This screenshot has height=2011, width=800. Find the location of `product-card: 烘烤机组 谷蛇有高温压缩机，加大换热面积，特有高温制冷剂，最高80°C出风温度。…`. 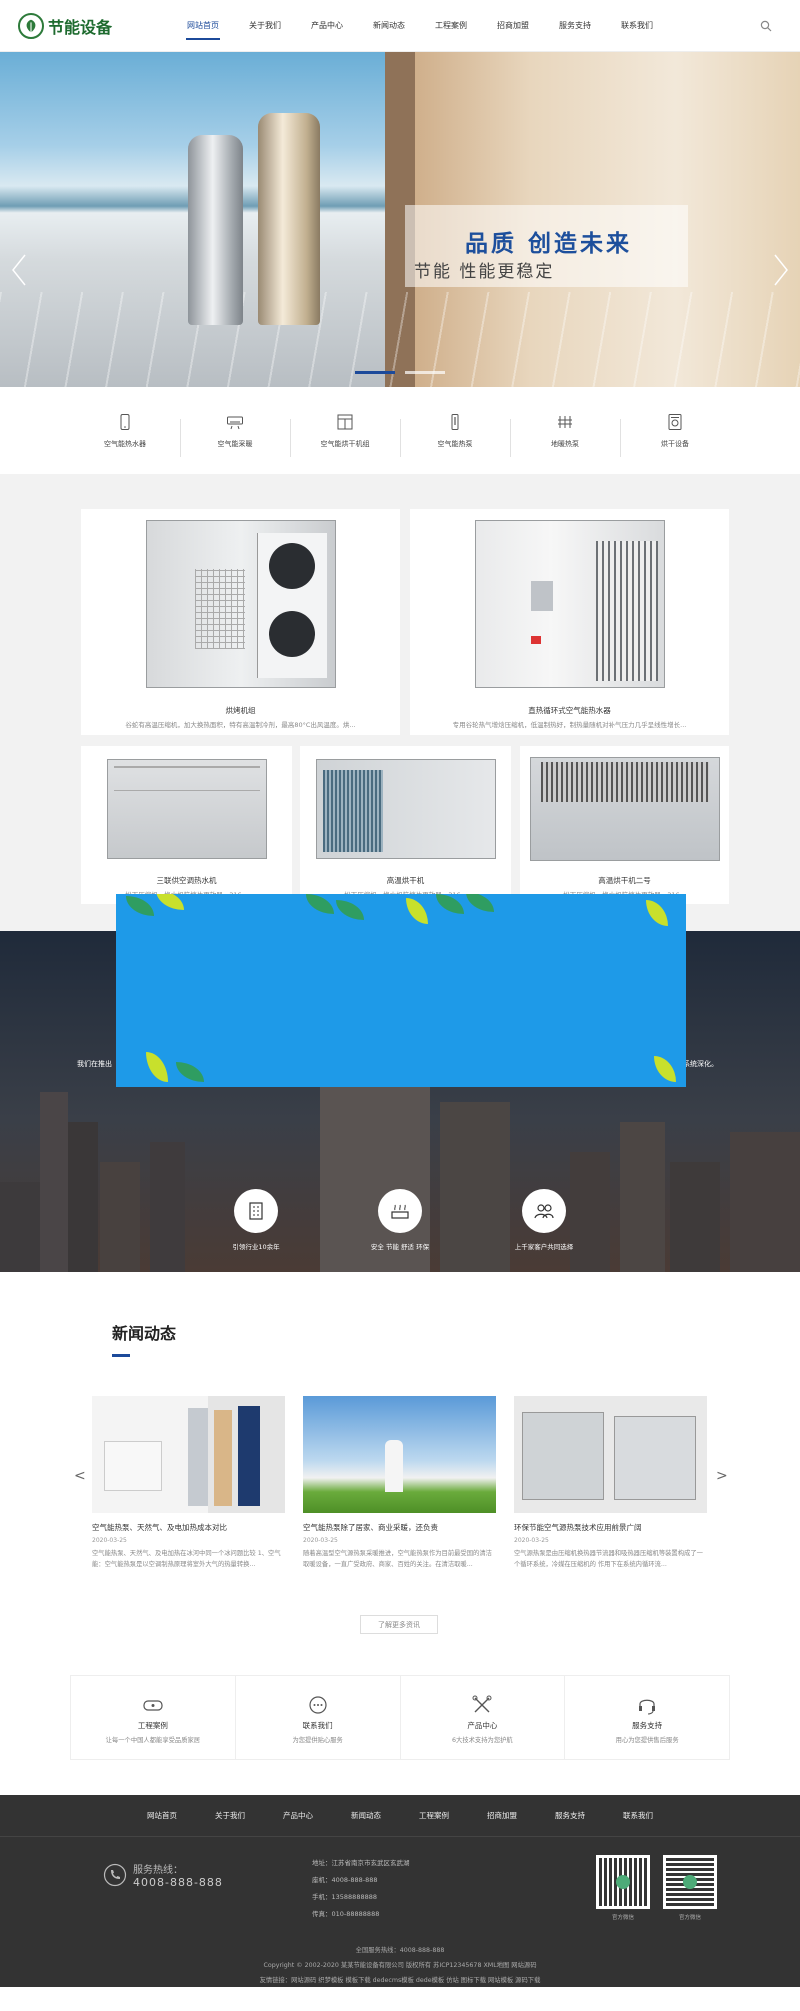

product-card: 烘烤机组 谷蛇有高温压缩机，加大换热面积，特有高温制冷剂，最高80°C出风温度。… is located at coordinates (240, 622).